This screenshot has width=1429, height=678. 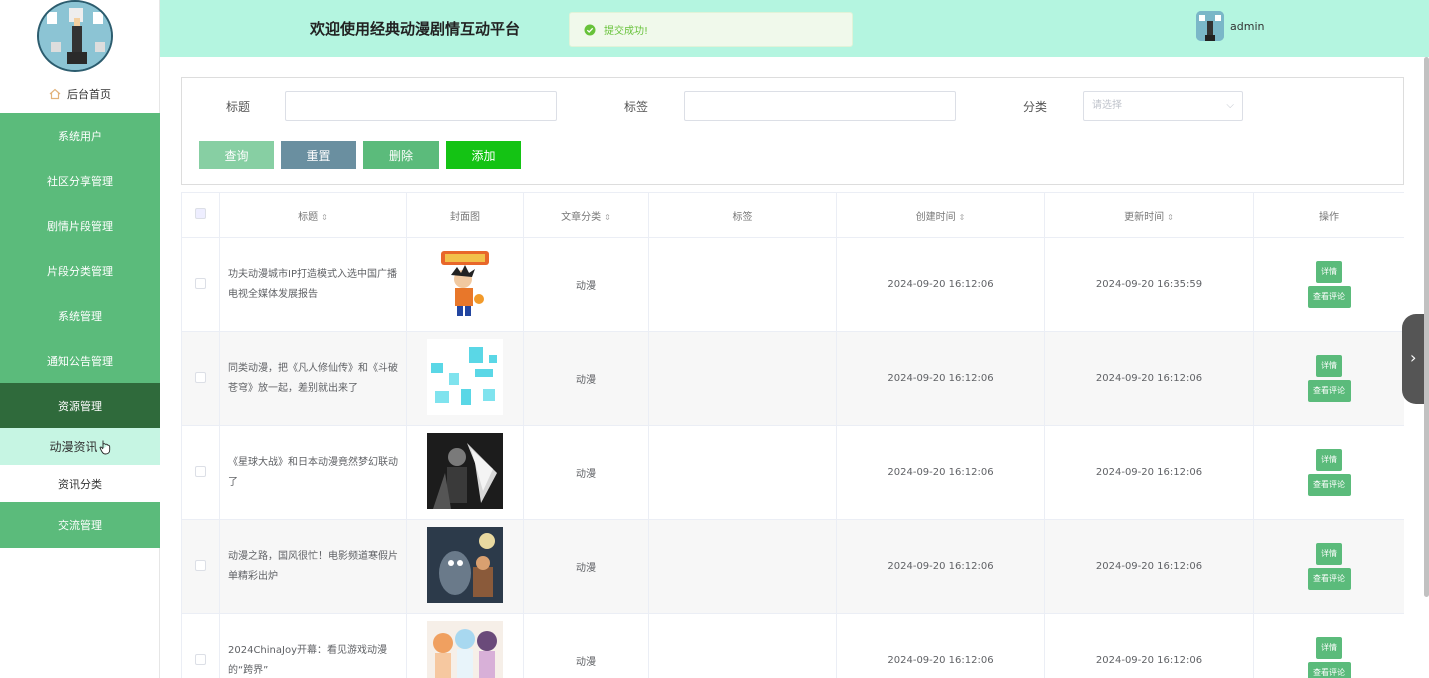 I want to click on select-all-cell, so click(x=200, y=215).